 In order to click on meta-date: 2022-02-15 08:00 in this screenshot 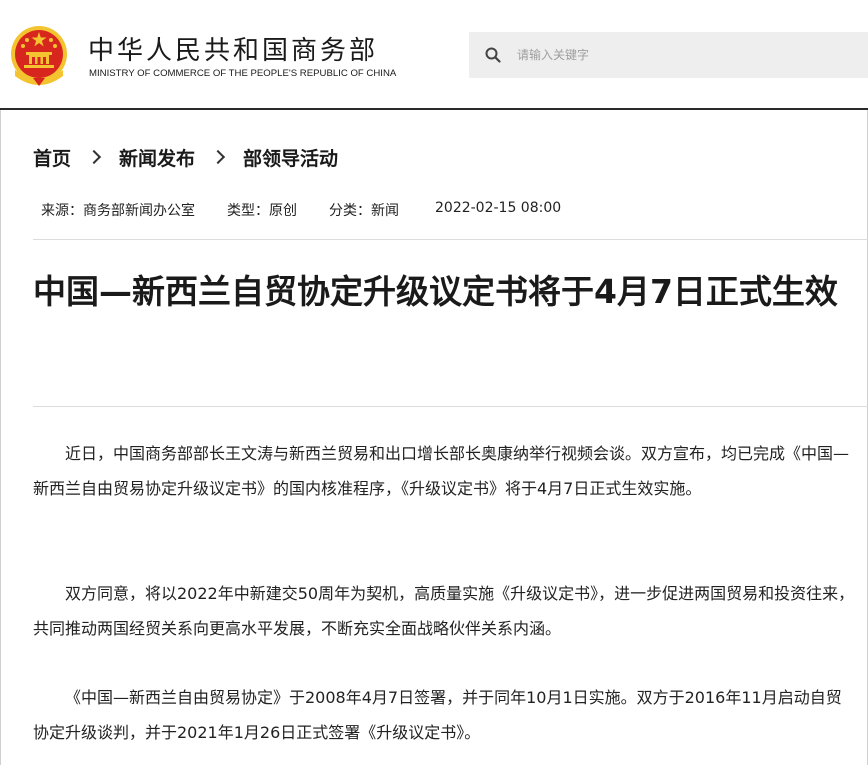, I will do `click(498, 208)`.